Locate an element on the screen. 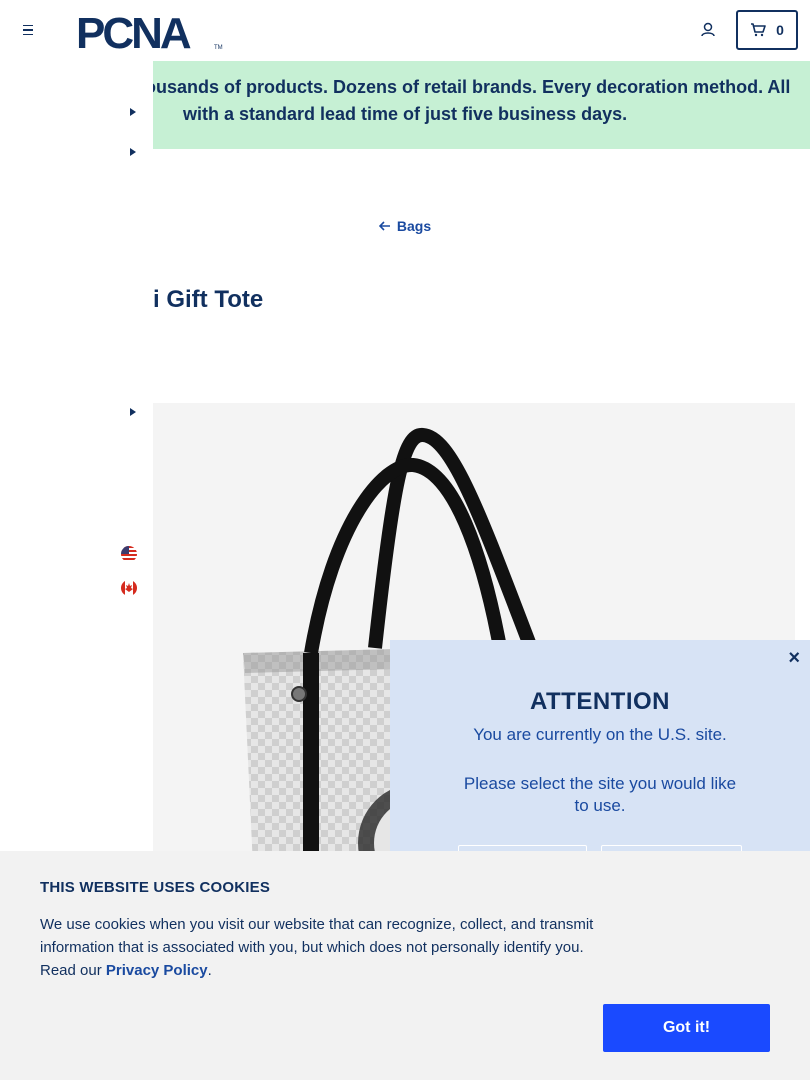  breadcrumb-link-bags: Bags is located at coordinates (405, 226).